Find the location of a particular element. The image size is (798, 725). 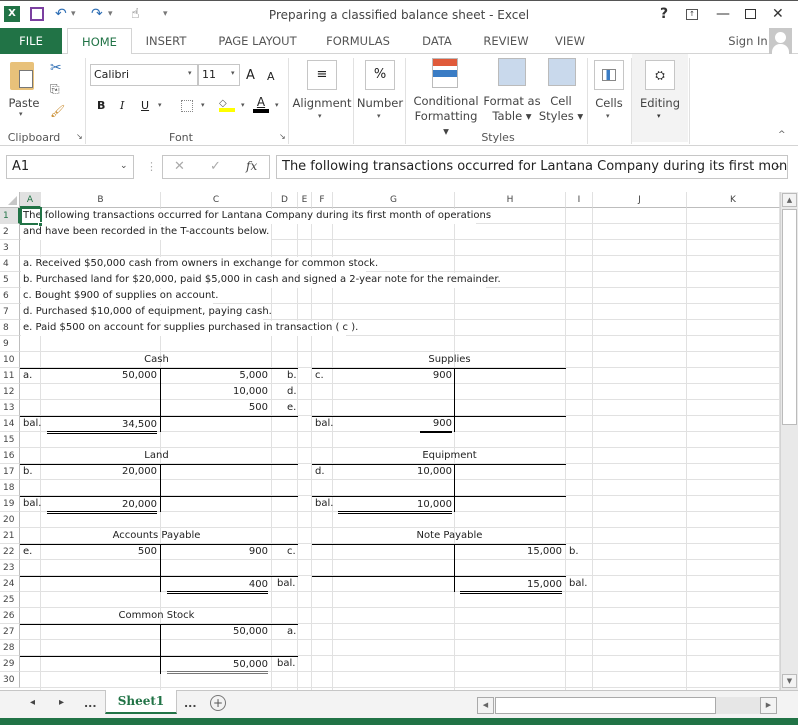

row-header-5: 5 is located at coordinates (10, 280).